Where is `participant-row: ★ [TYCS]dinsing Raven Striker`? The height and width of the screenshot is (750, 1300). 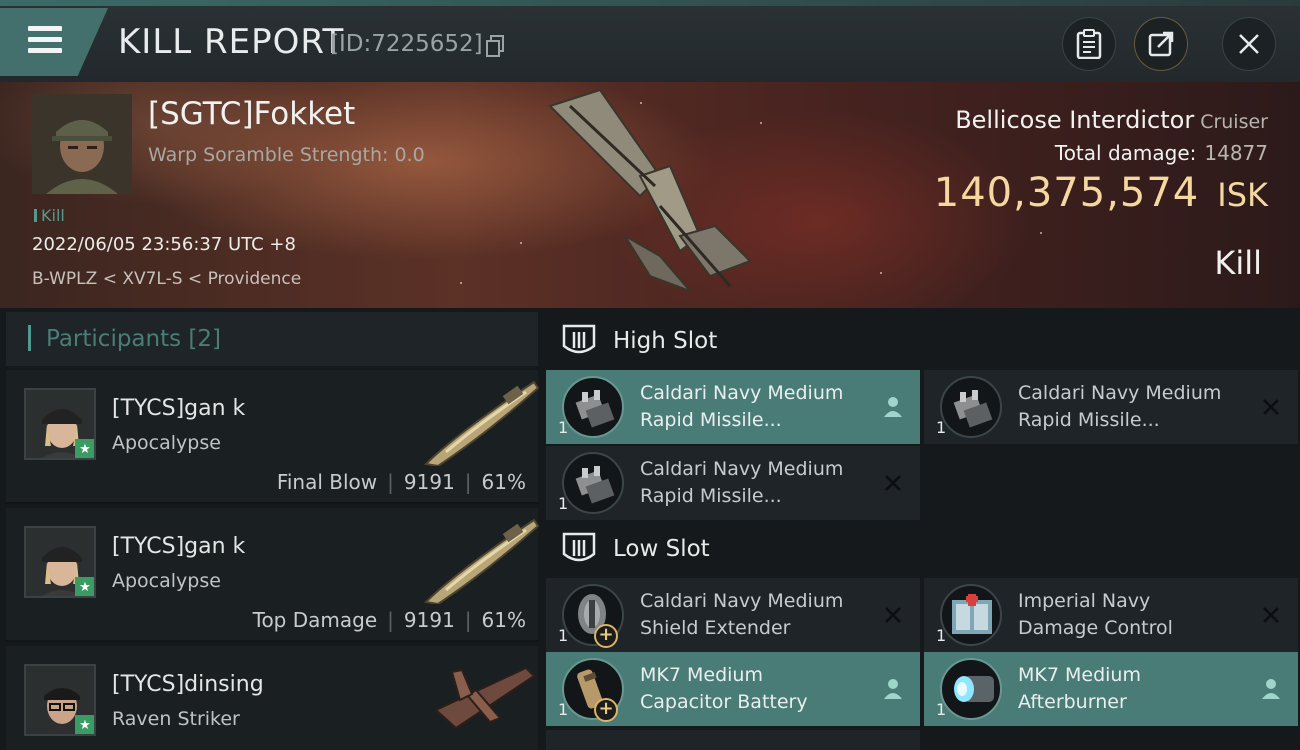 participant-row: ★ [TYCS]dinsing Raven Striker is located at coordinates (272, 698).